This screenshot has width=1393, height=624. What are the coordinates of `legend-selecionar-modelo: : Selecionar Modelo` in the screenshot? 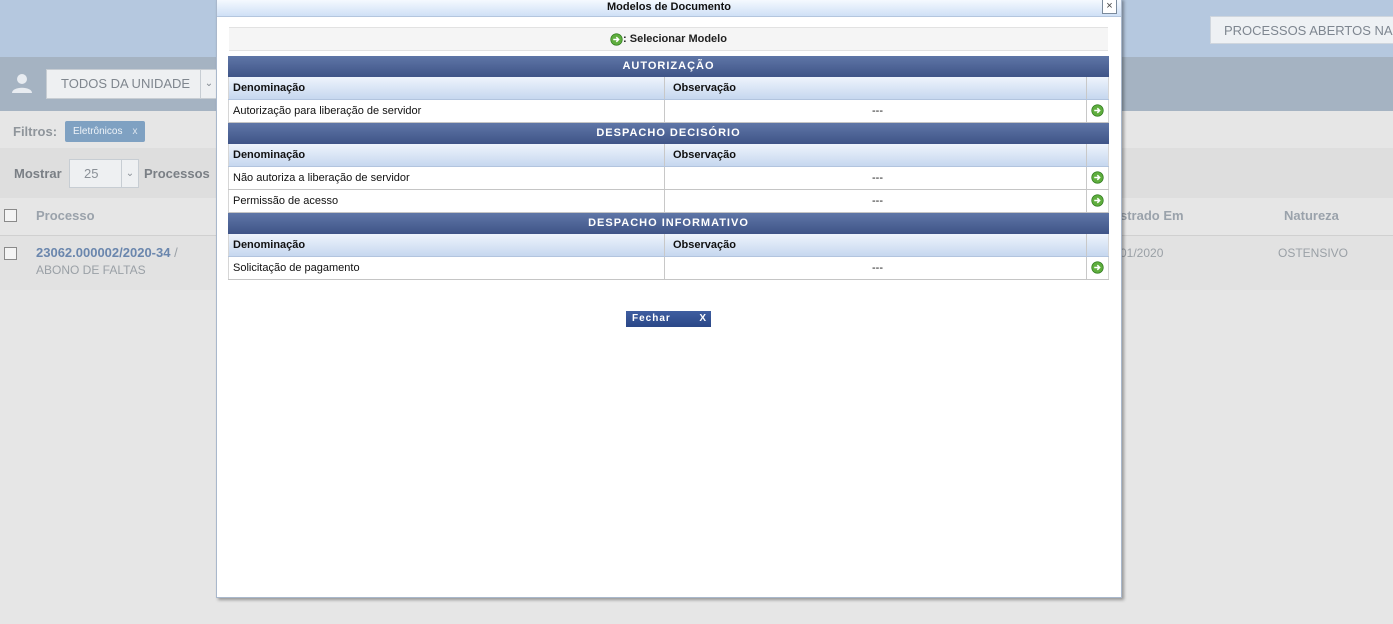 It's located at (668, 39).